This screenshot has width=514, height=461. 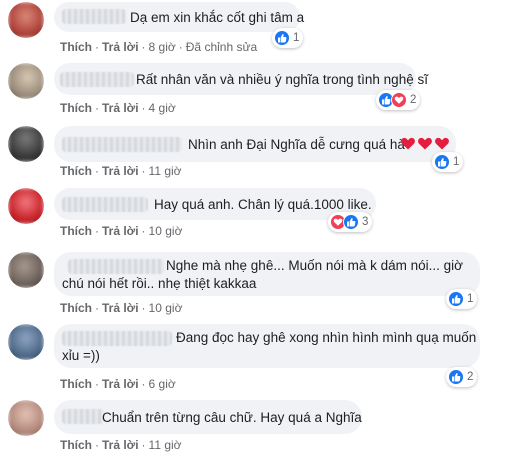 I want to click on comment-bubble: Chuẩn trên từng câu chữ. Hay quá a Nghĩa, so click(x=208, y=417).